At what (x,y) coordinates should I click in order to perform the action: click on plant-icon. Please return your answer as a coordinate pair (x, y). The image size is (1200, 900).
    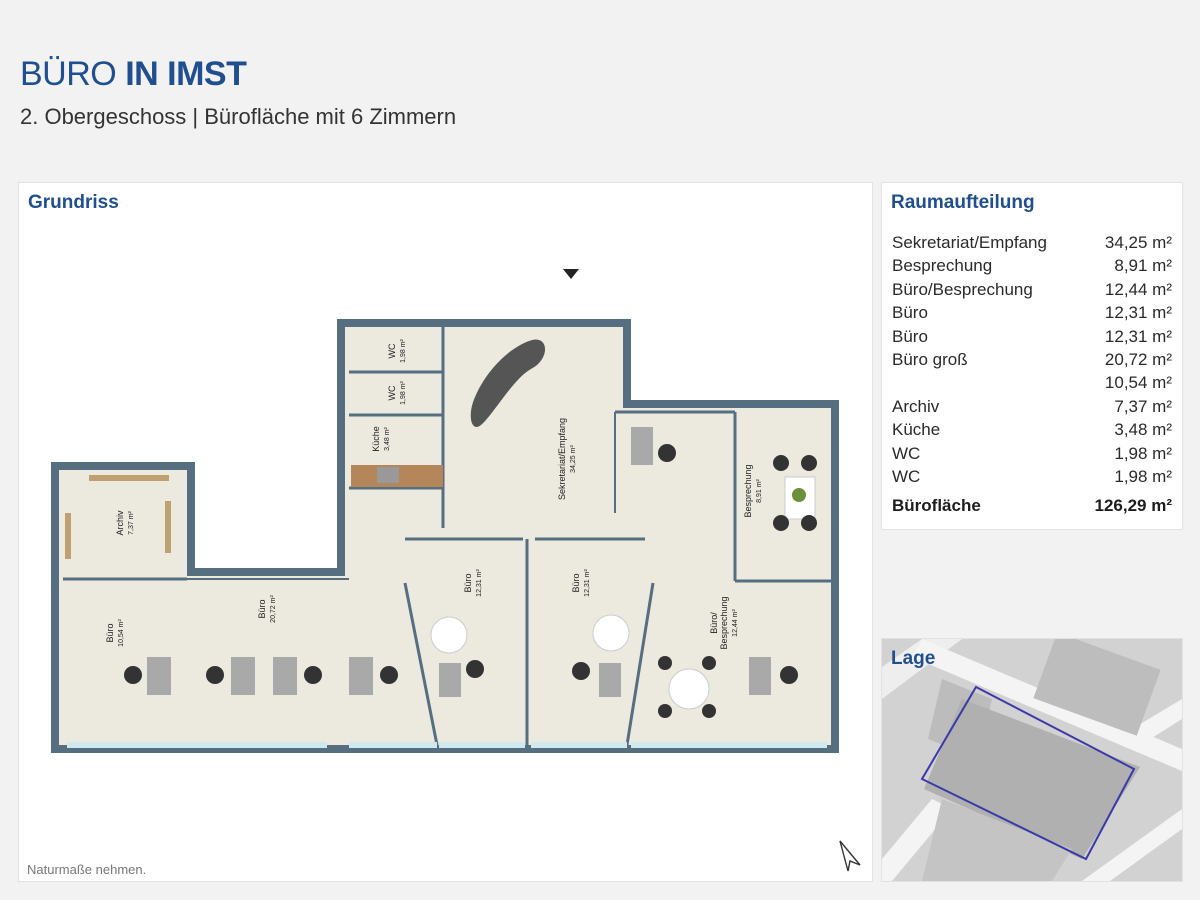
    Looking at the image, I should click on (799, 495).